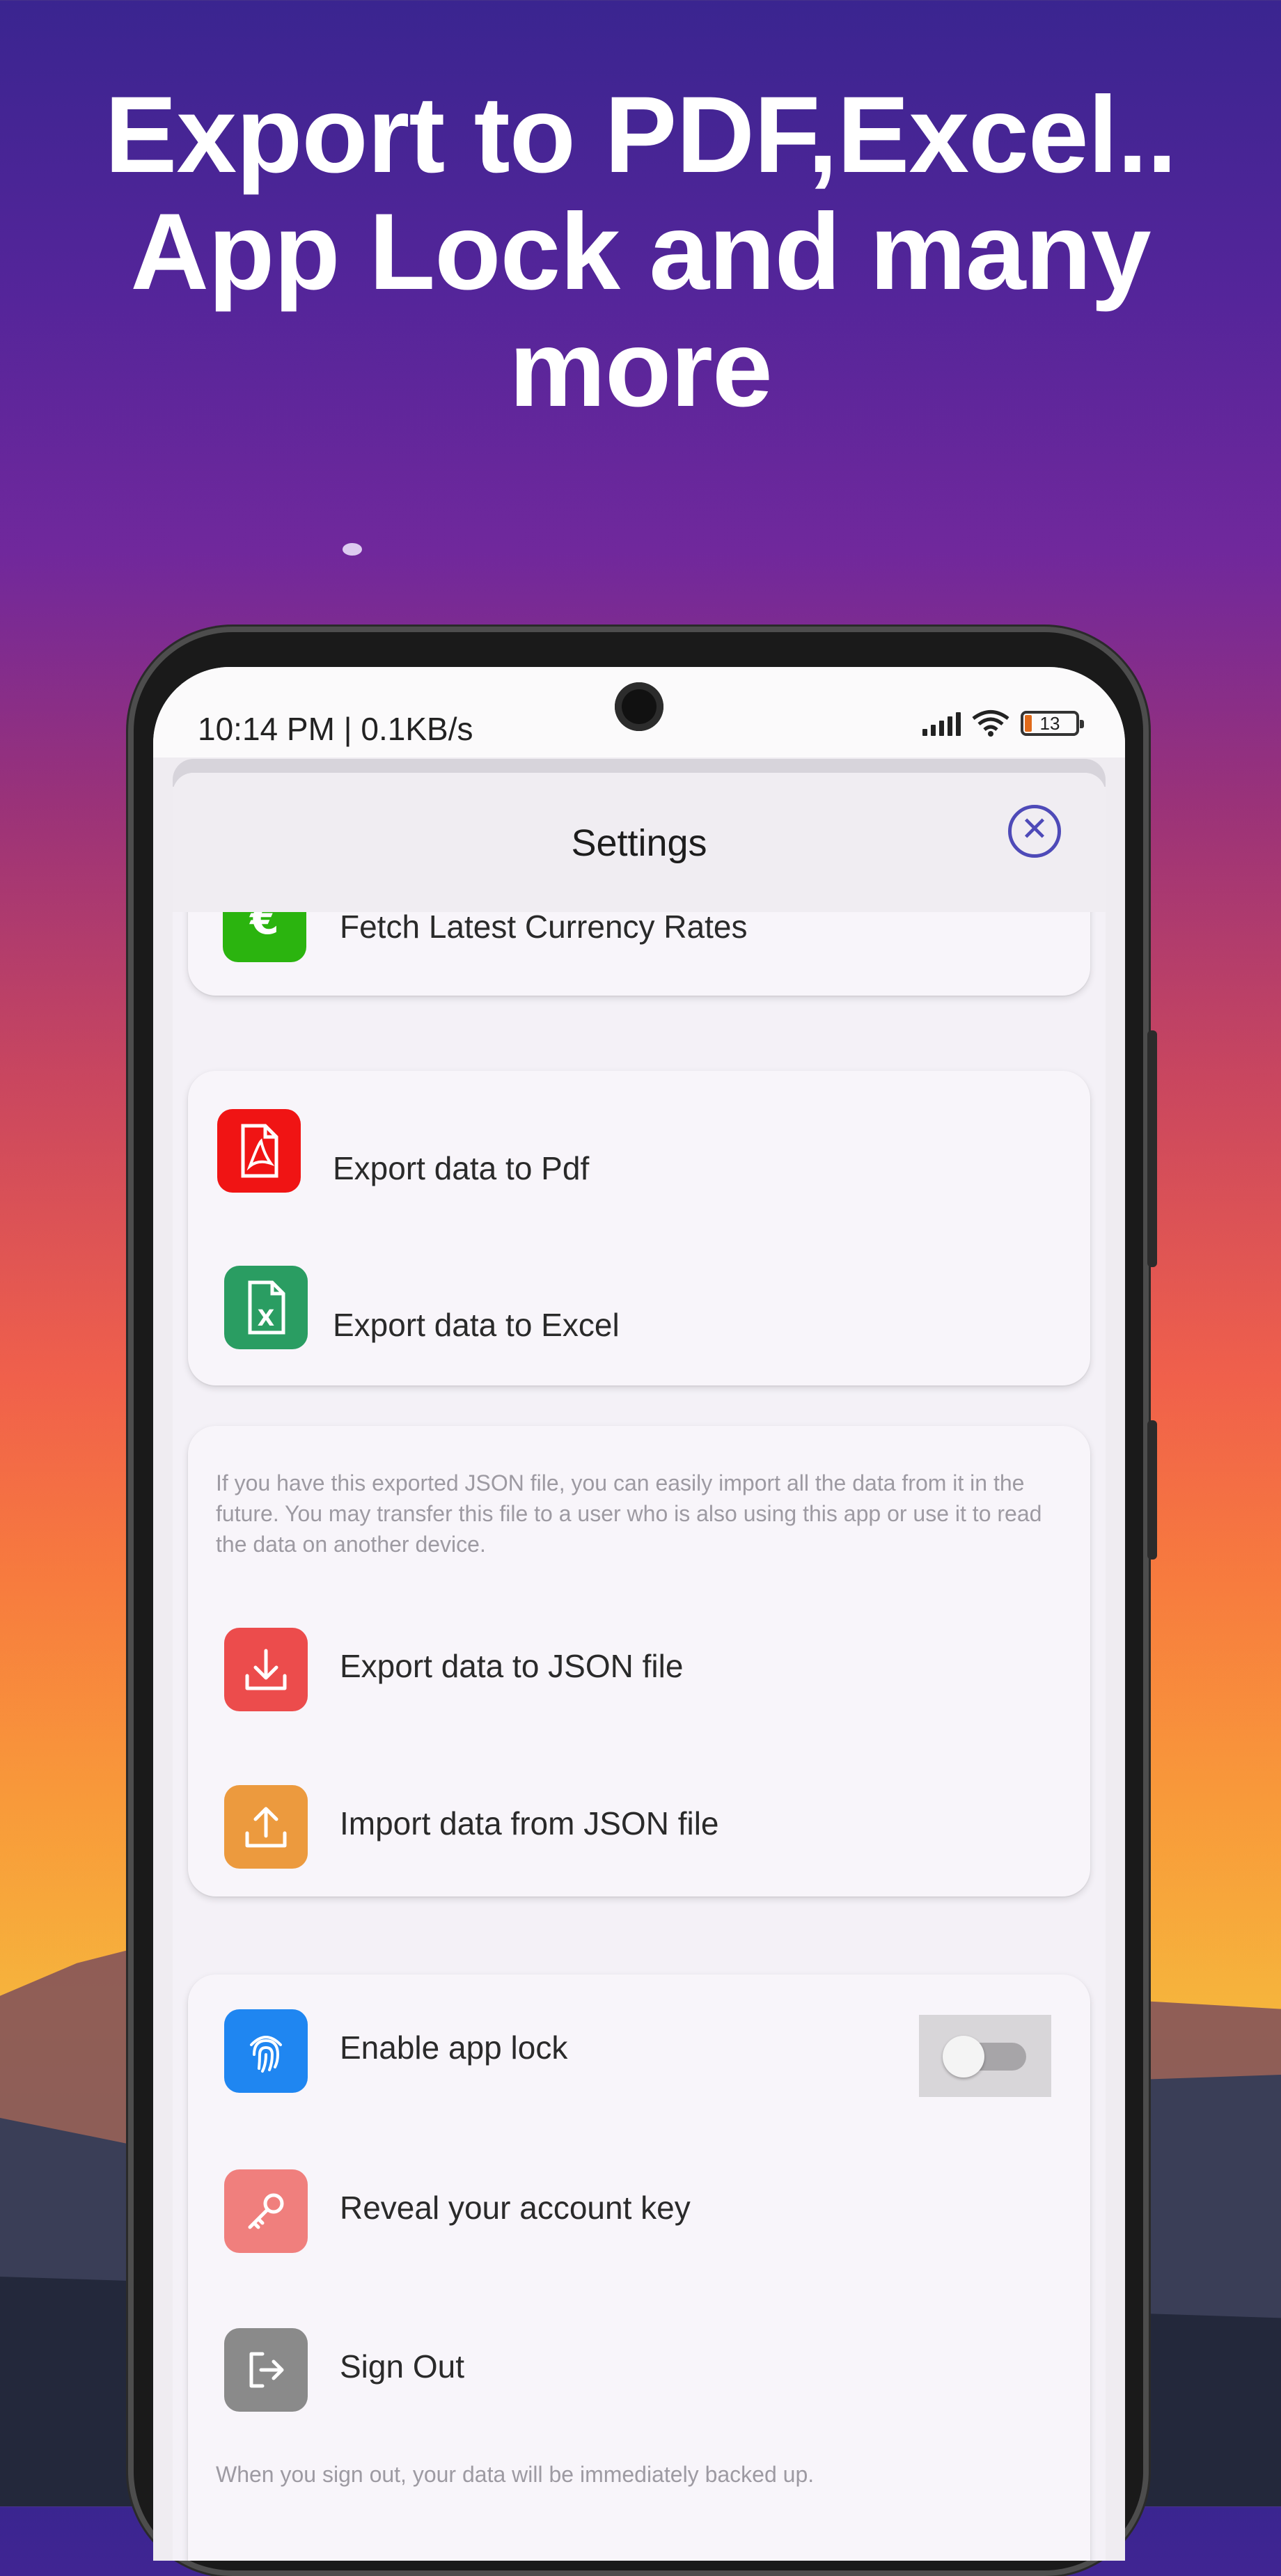 The width and height of the screenshot is (1281, 2576). Describe the element at coordinates (454, 2047) in the screenshot. I see `app-lock-label: Enable app lock` at that location.